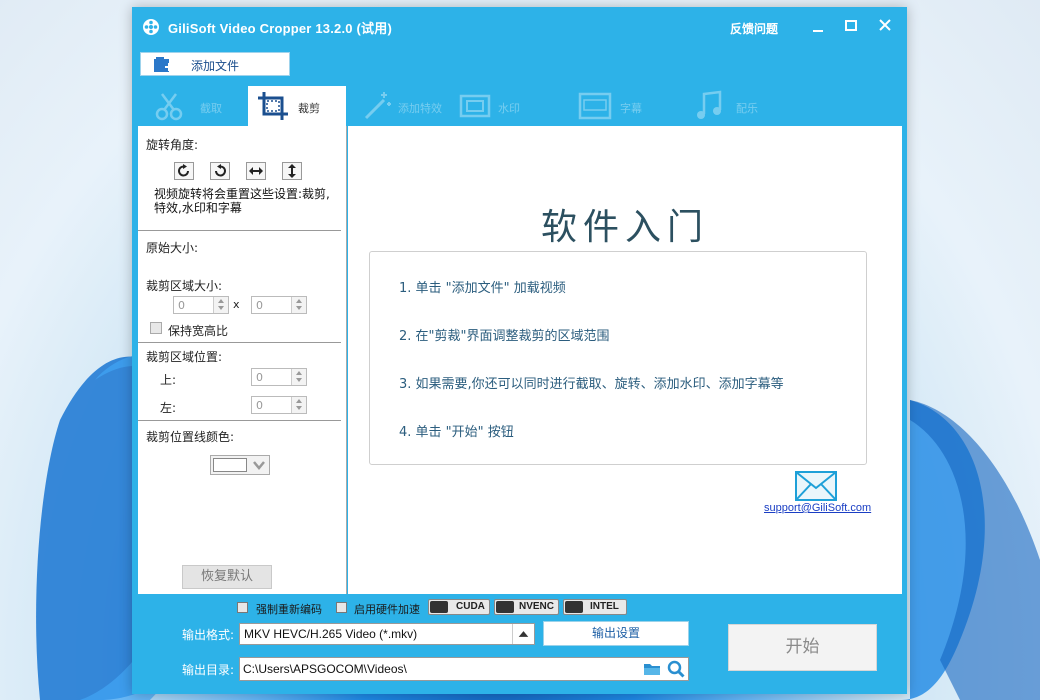  I want to click on original-size-label: 原始大小:, so click(172, 248).